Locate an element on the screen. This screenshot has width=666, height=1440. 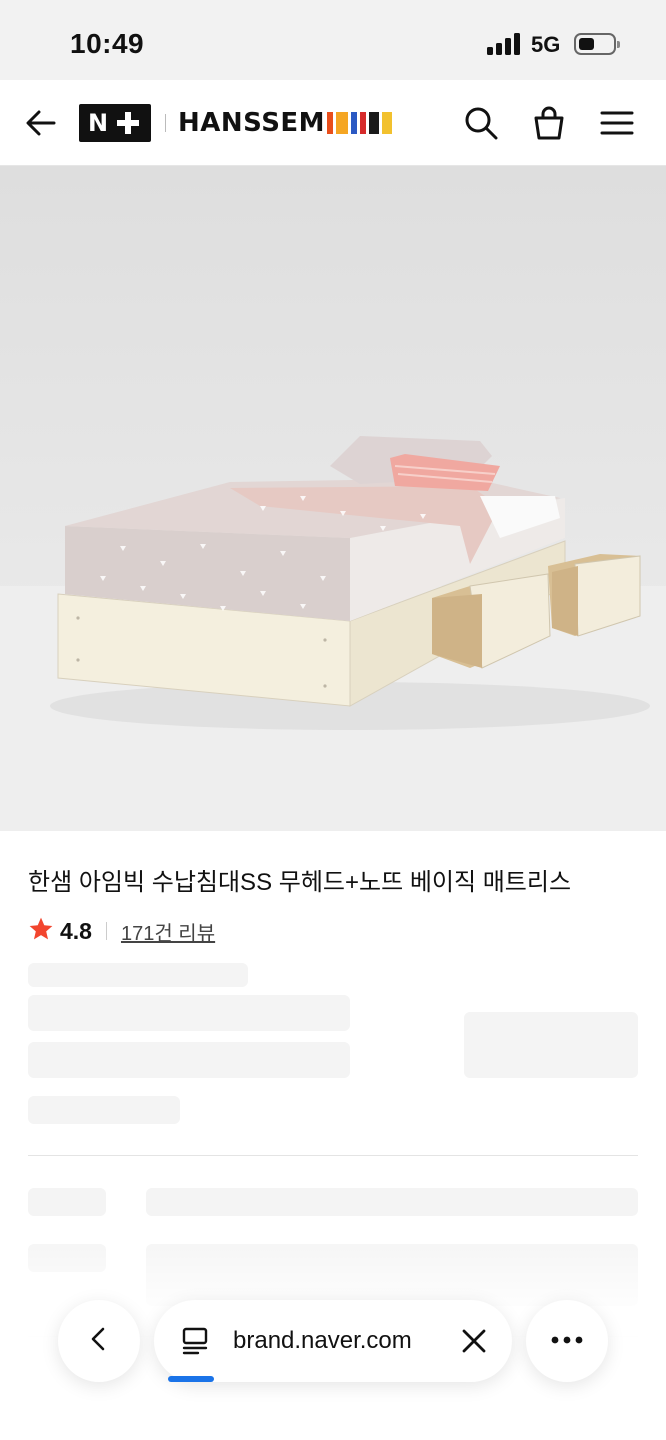
rating-row: 4.8 171건 리뷰 is located at coordinates (121, 931).